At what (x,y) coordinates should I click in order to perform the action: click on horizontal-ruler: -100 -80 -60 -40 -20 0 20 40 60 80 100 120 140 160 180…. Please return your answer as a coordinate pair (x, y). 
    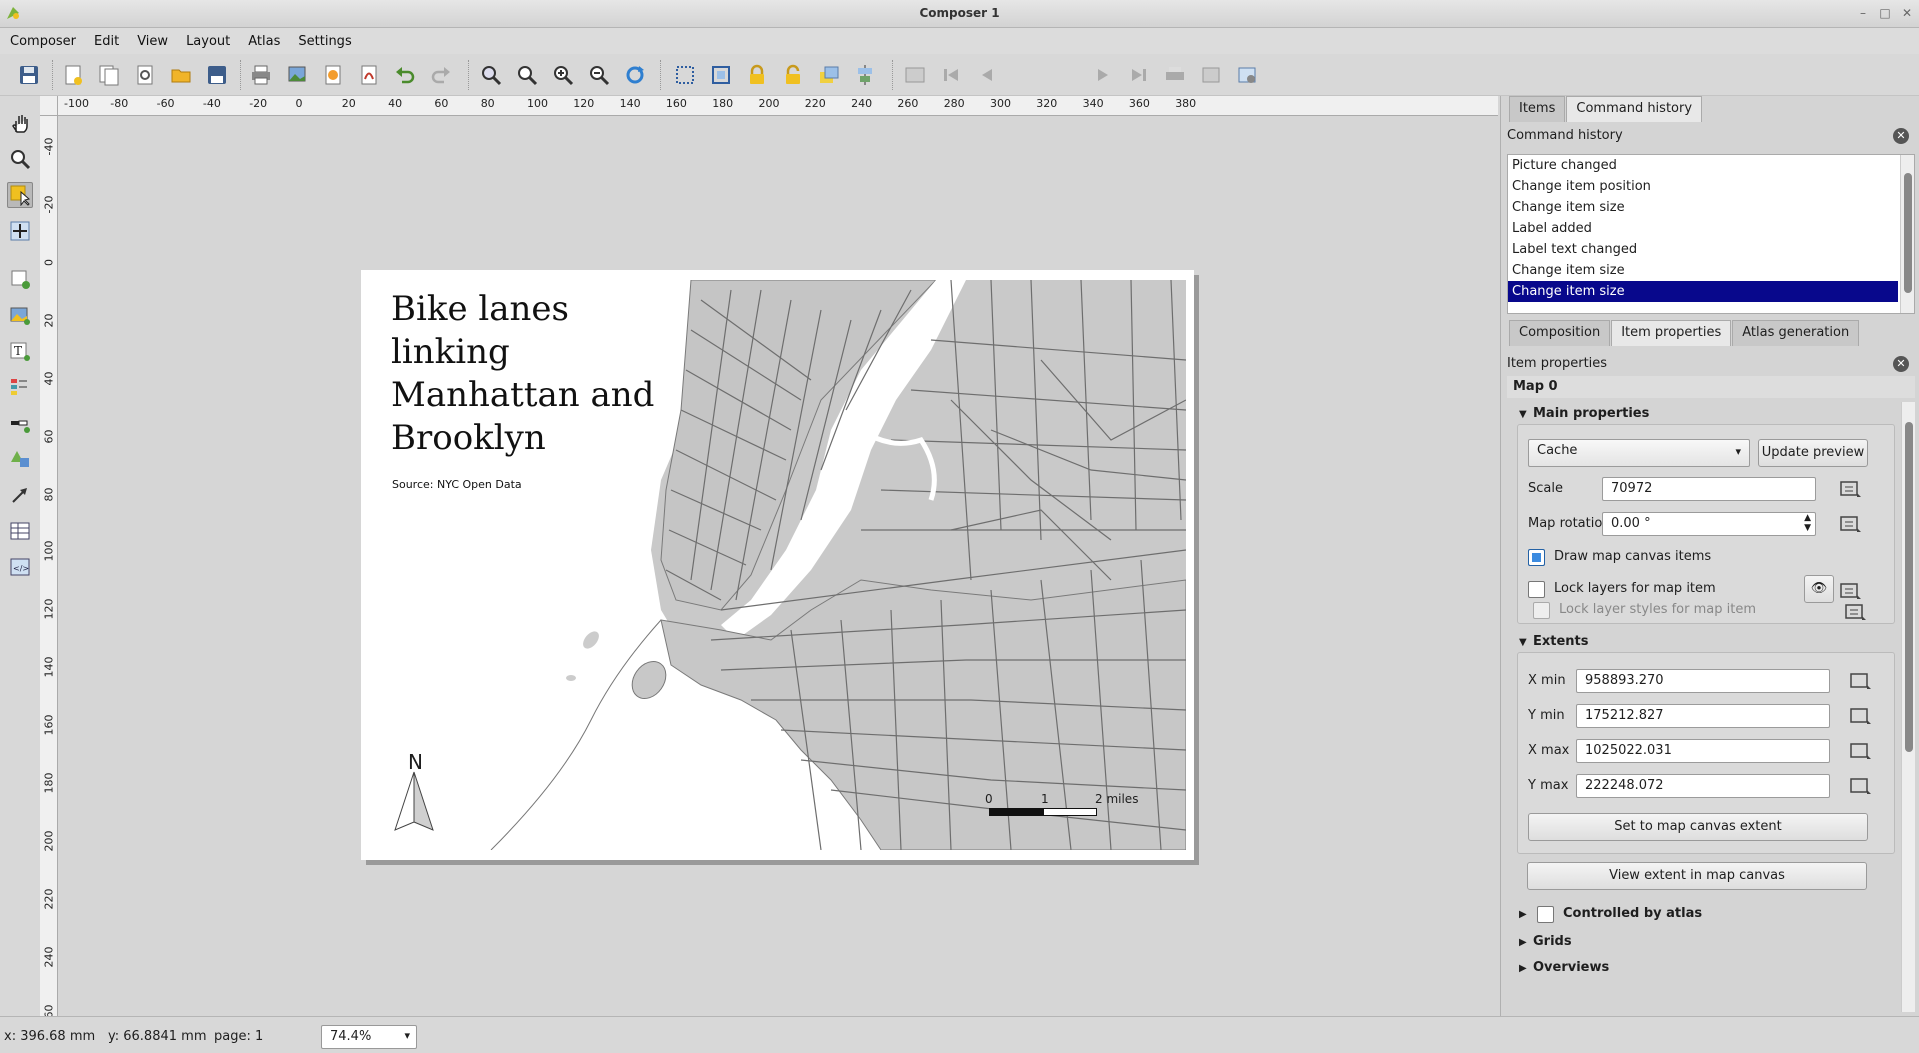
    Looking at the image, I should click on (778, 106).